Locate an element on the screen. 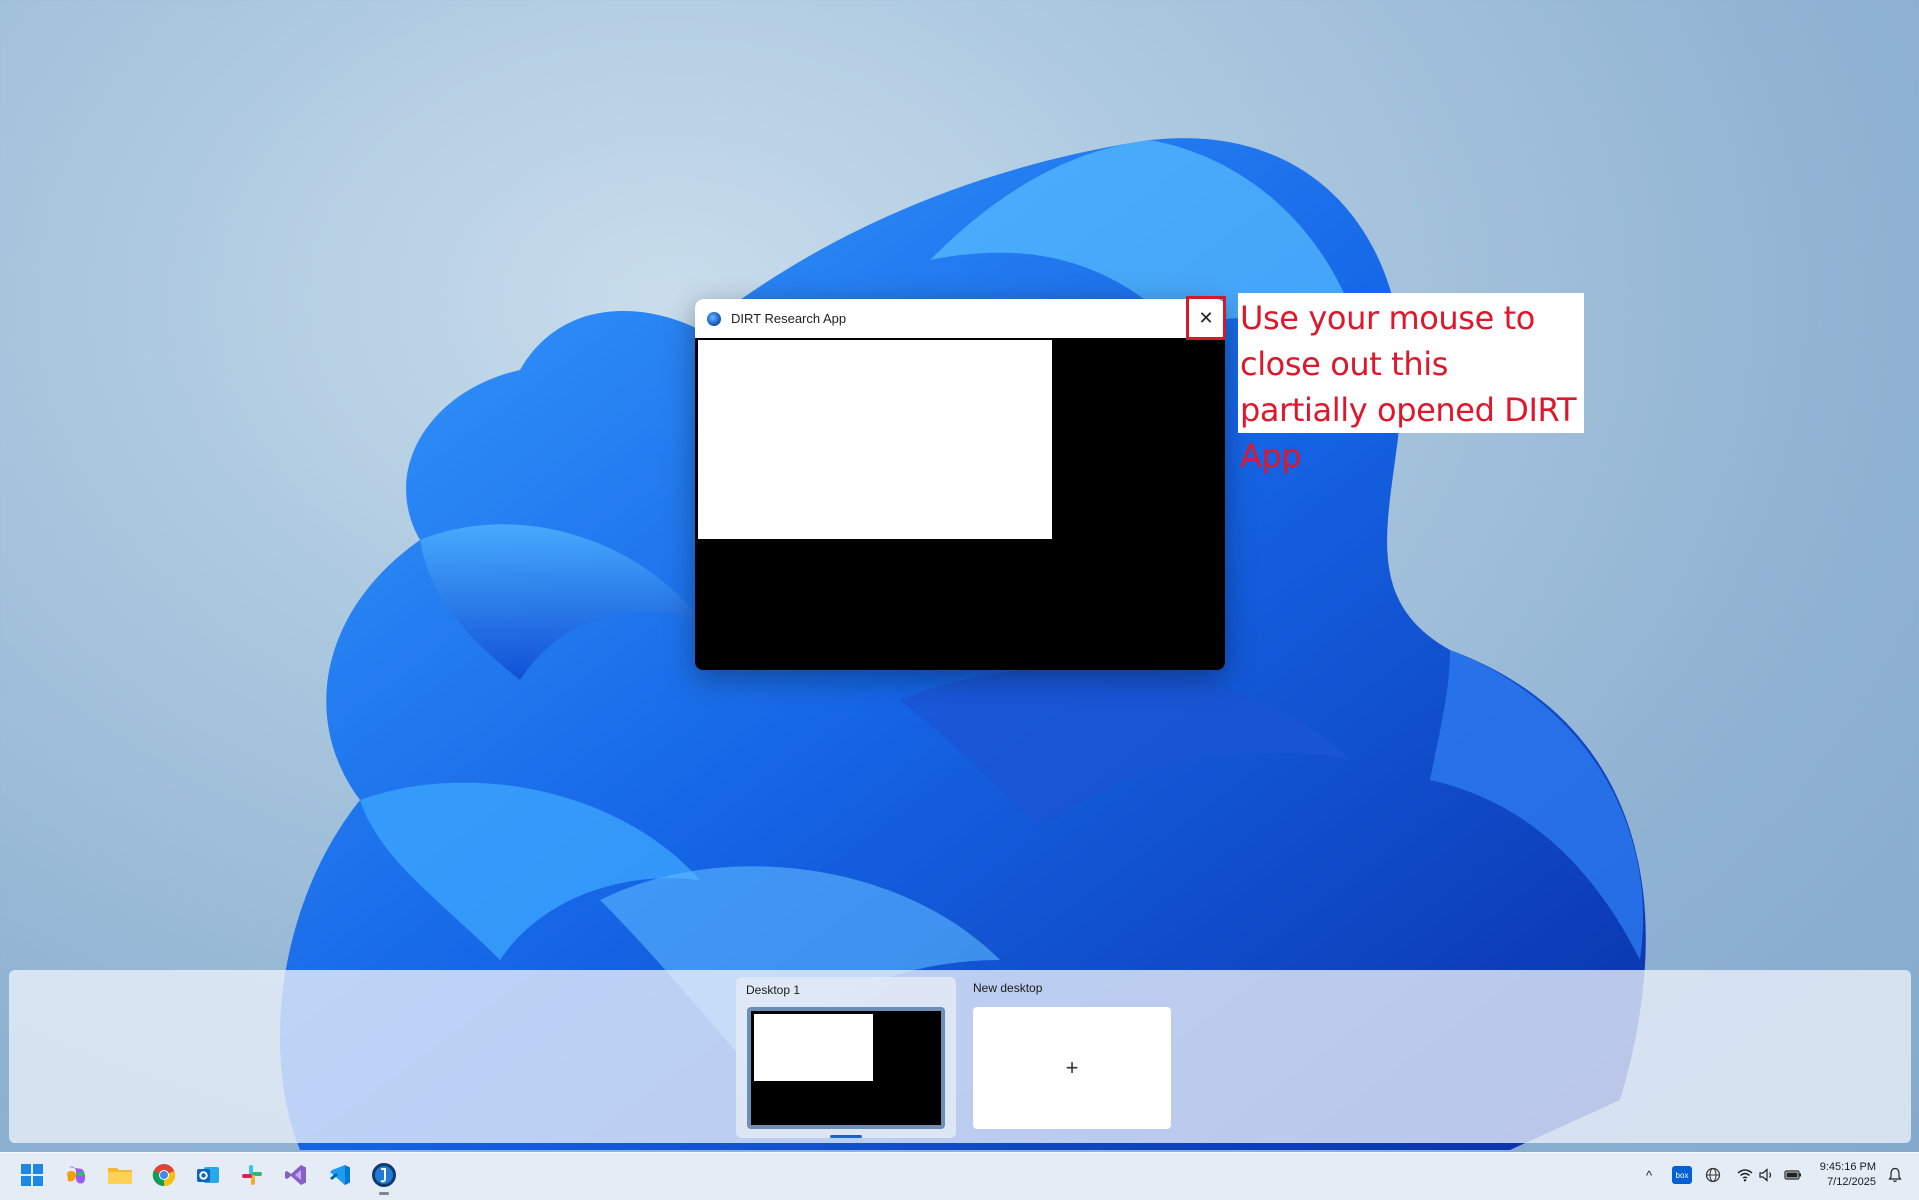 This screenshot has height=1200, width=1919. desktop-1-thumbnail is located at coordinates (846, 1068).